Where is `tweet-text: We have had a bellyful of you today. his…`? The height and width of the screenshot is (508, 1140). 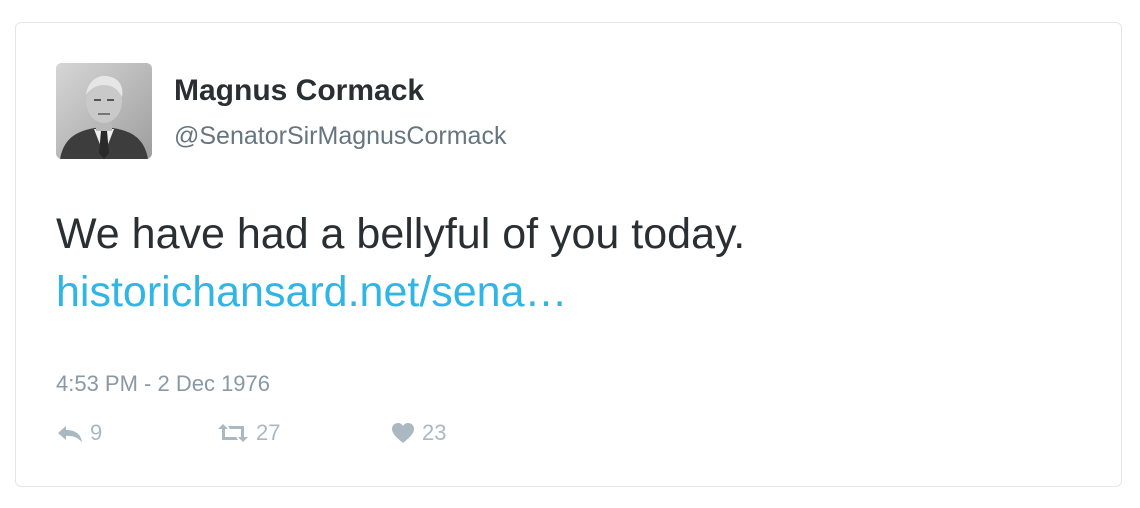
tweet-text: We have had a bellyful of you today. his… is located at coordinates (400, 263).